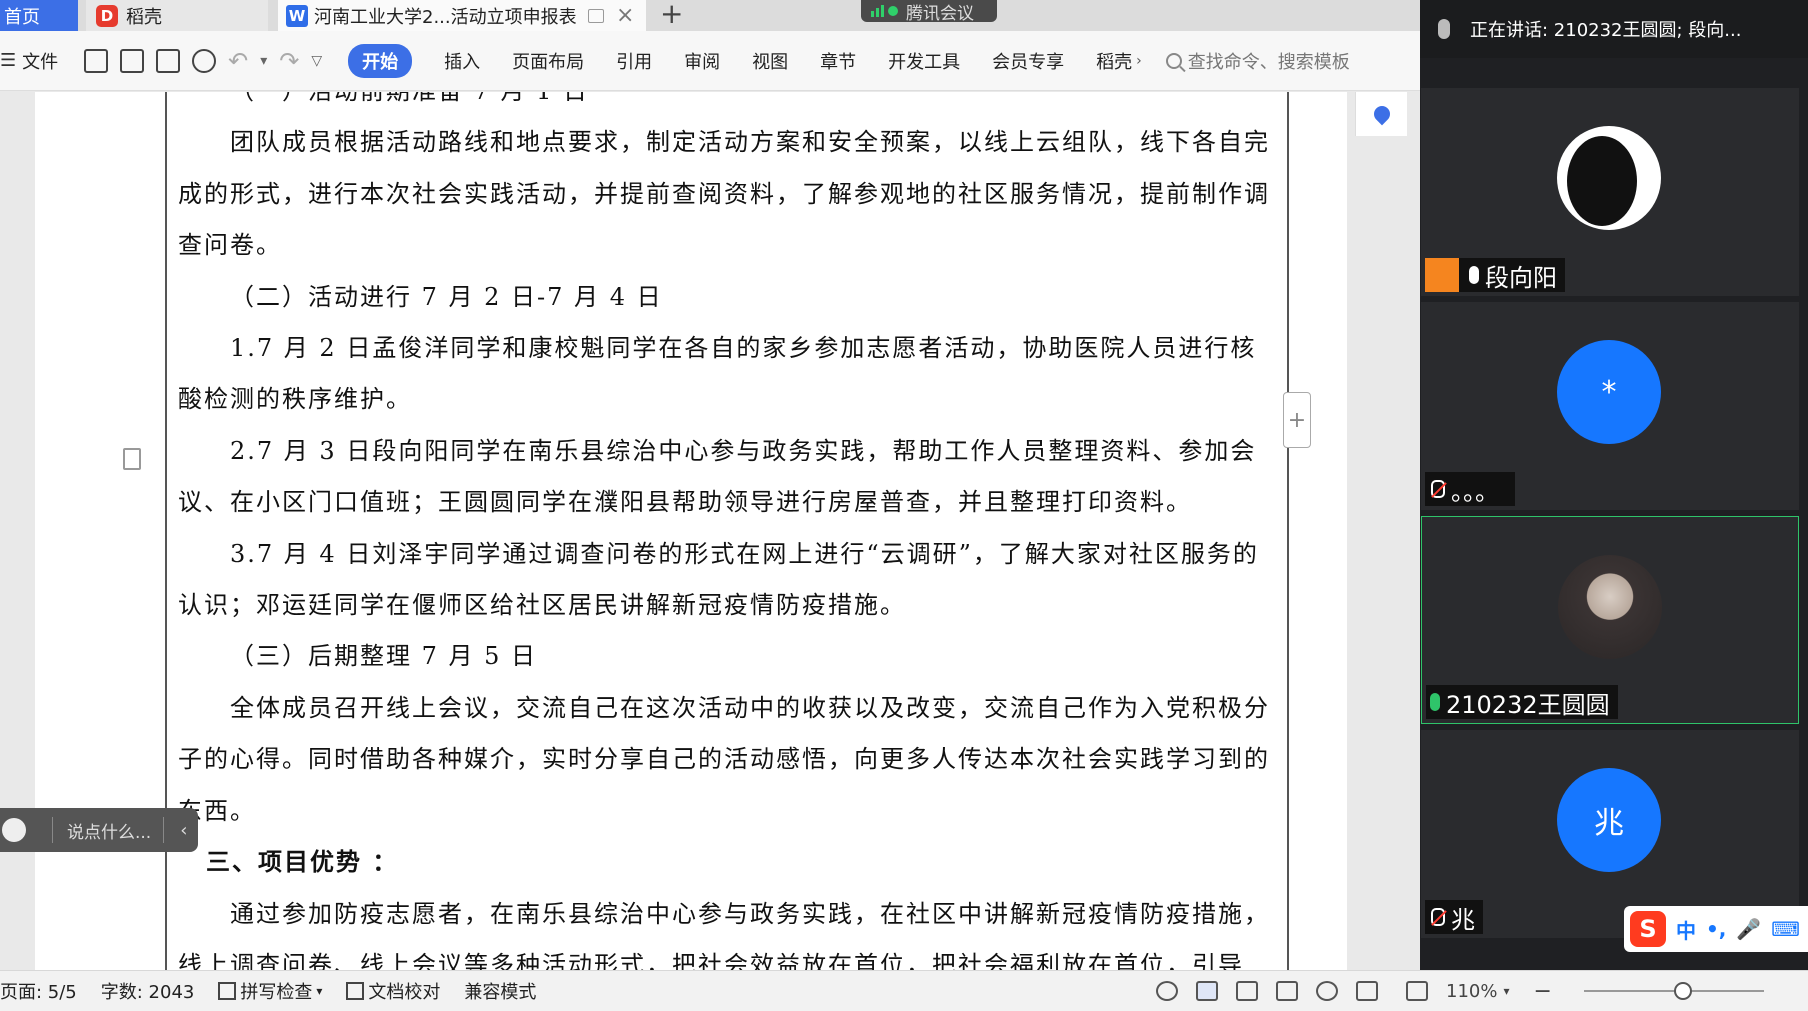 The width and height of the screenshot is (1808, 1011). What do you see at coordinates (728, 104) in the screenshot?
I see `subsection-heading: （一）活动前期准备 7 月 1 日` at bounding box center [728, 104].